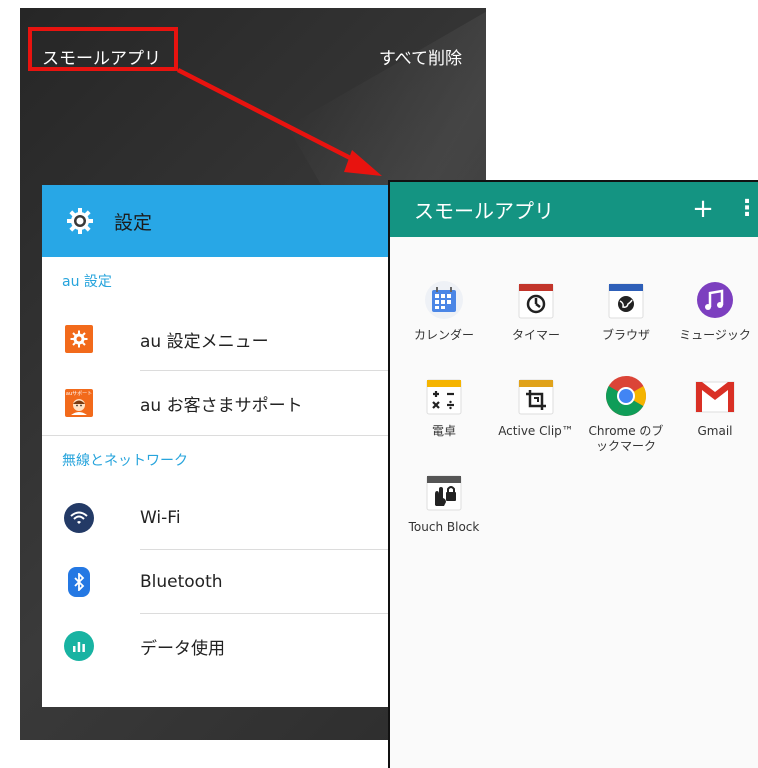 The image size is (758, 768). Describe the element at coordinates (715, 335) in the screenshot. I see `app-label: ミュージック` at that location.